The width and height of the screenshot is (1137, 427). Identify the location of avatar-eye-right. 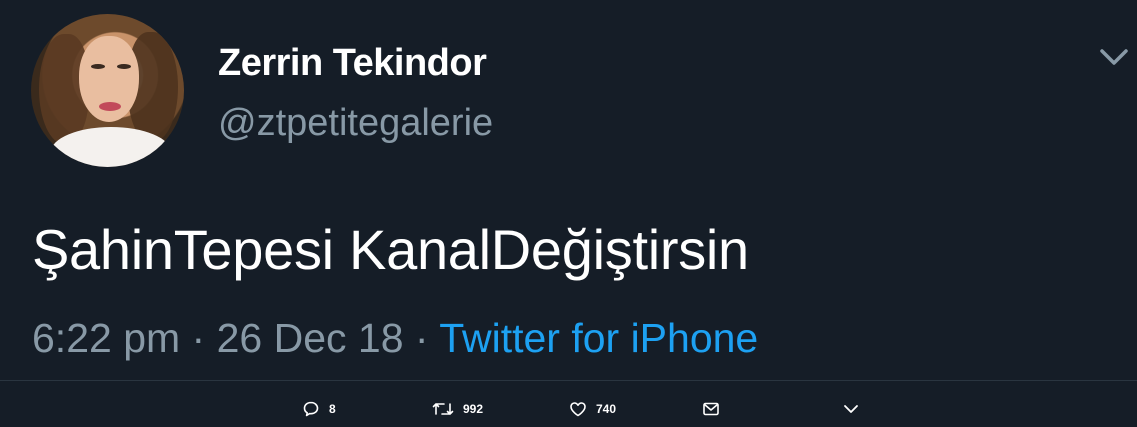
(124, 66).